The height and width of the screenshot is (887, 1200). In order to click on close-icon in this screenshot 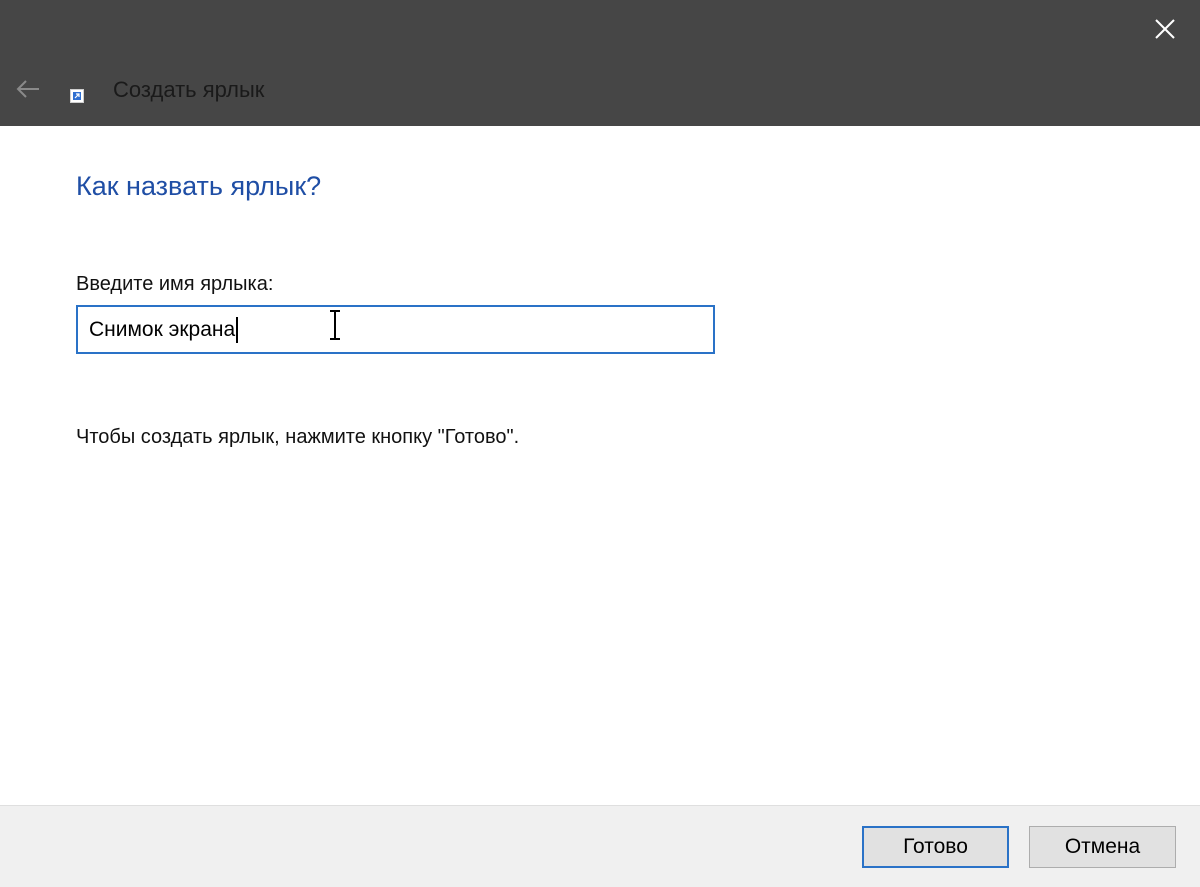, I will do `click(1165, 29)`.